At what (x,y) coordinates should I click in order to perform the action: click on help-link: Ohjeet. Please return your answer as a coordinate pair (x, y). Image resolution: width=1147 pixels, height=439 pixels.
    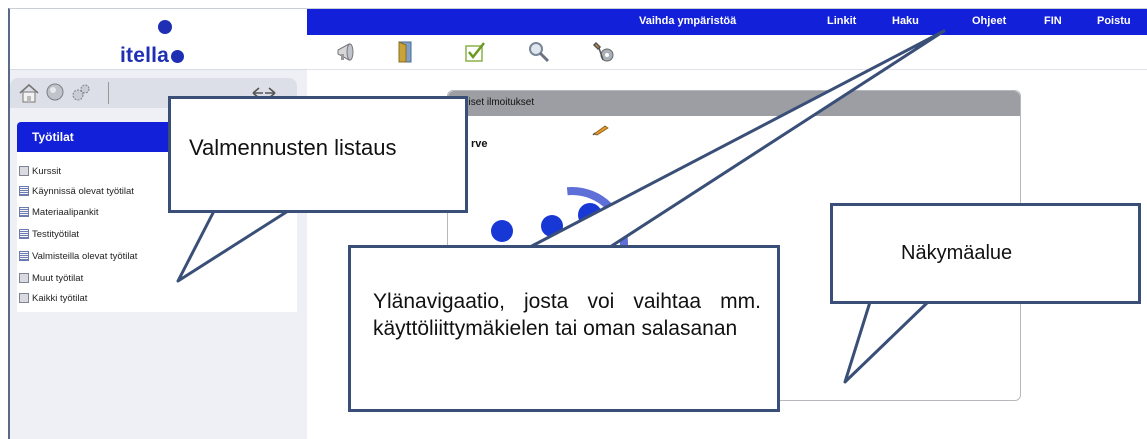
    Looking at the image, I should click on (989, 21).